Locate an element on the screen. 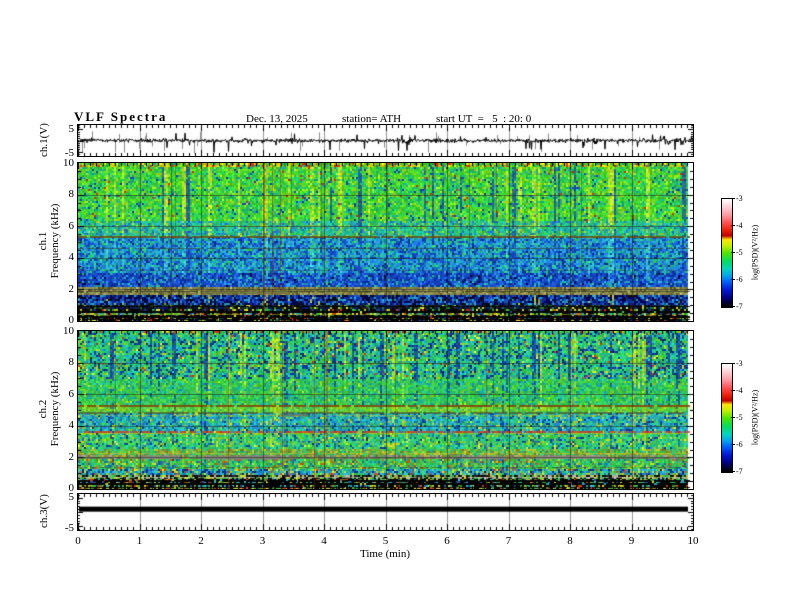 This screenshot has height=612, width=792. cb2-tick: -4 is located at coordinates (737, 391).